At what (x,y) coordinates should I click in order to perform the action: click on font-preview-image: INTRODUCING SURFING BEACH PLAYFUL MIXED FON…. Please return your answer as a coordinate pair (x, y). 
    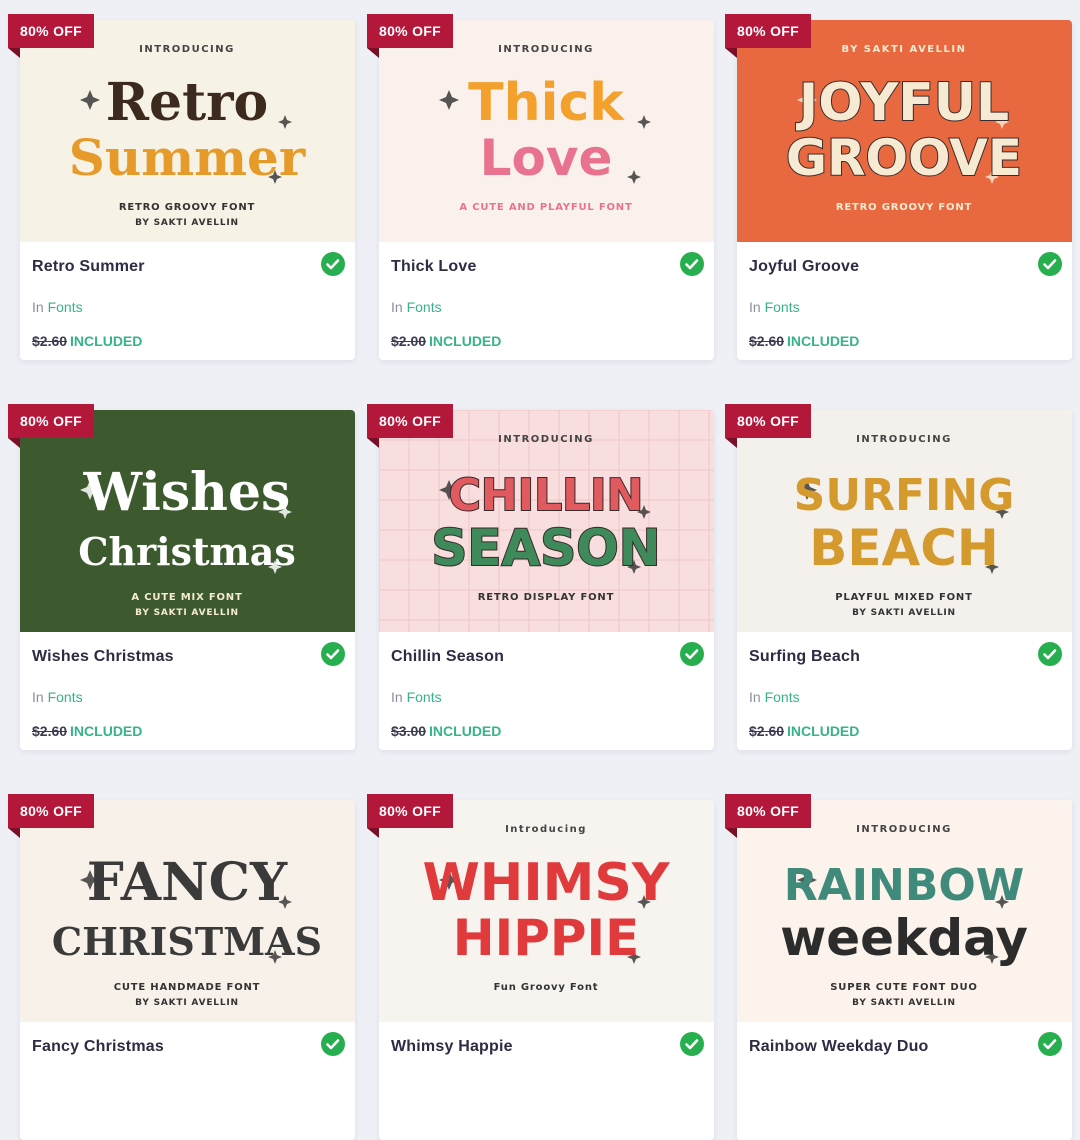
    Looking at the image, I should click on (904, 521).